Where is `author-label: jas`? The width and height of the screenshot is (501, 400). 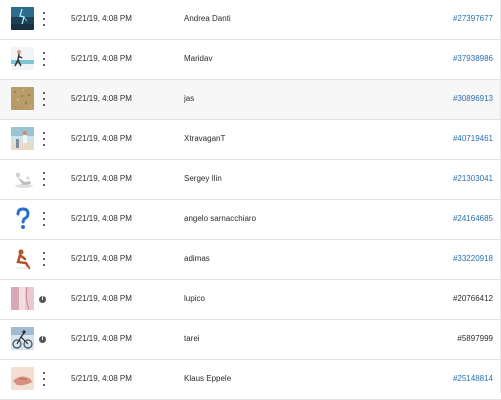
author-label: jas is located at coordinates (189, 98).